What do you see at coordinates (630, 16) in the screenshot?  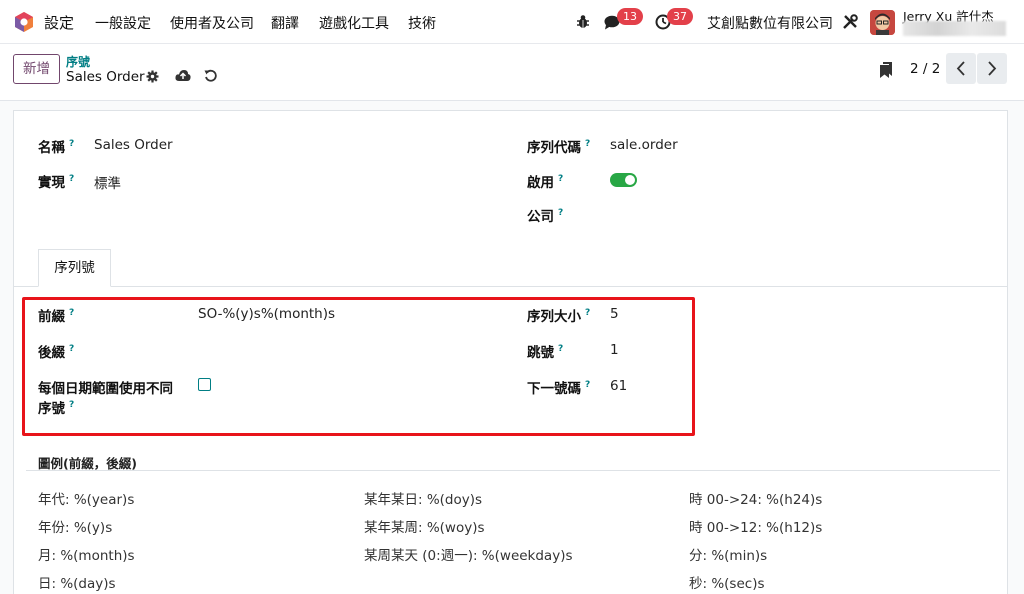 I see `messages-badge: 13` at bounding box center [630, 16].